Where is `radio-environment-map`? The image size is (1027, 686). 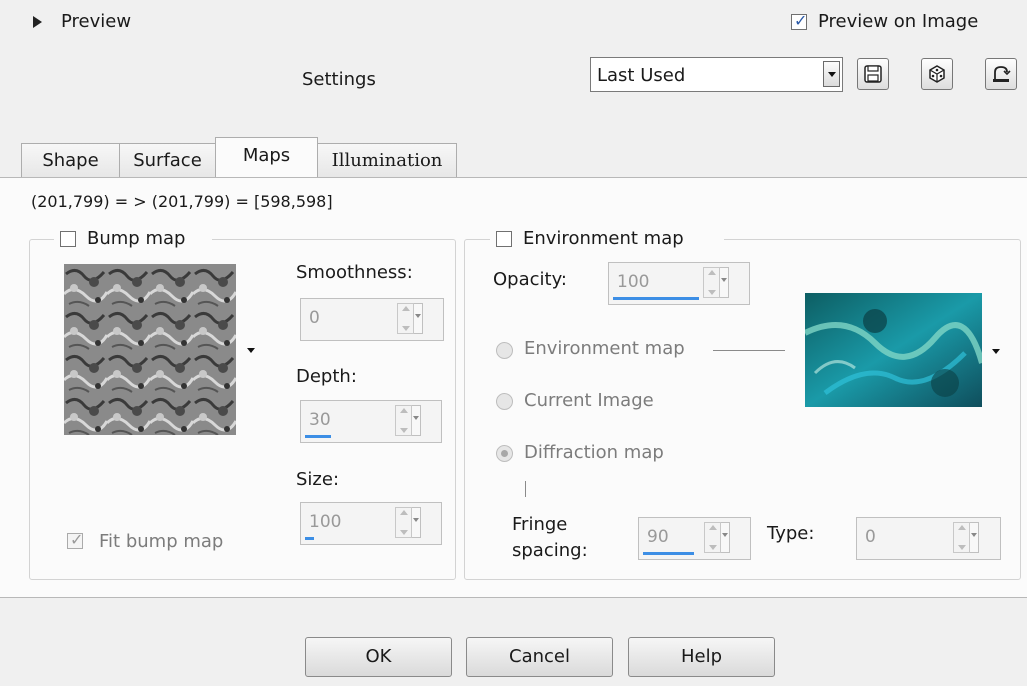 radio-environment-map is located at coordinates (504, 350).